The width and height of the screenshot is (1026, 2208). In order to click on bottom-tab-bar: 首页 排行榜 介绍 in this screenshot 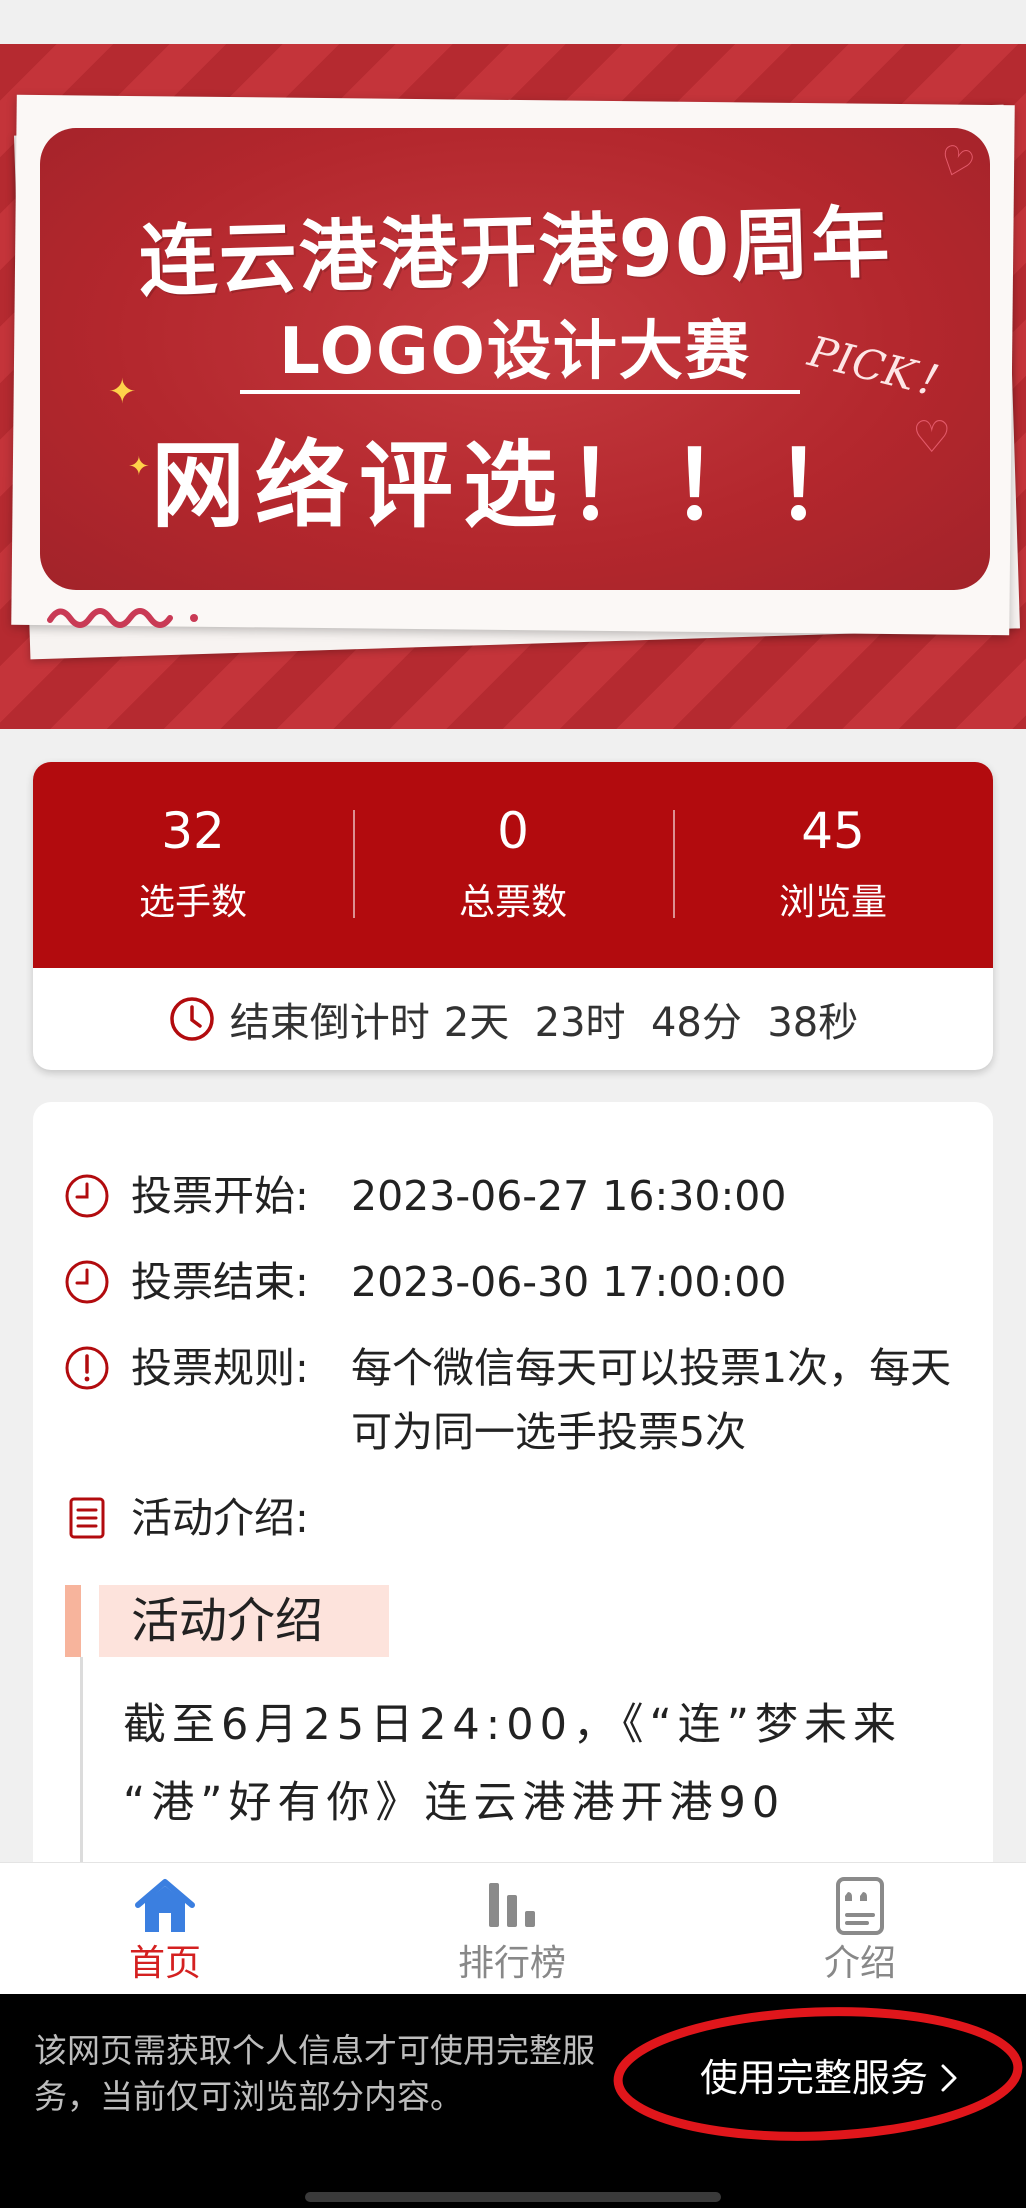, I will do `click(513, 1928)`.